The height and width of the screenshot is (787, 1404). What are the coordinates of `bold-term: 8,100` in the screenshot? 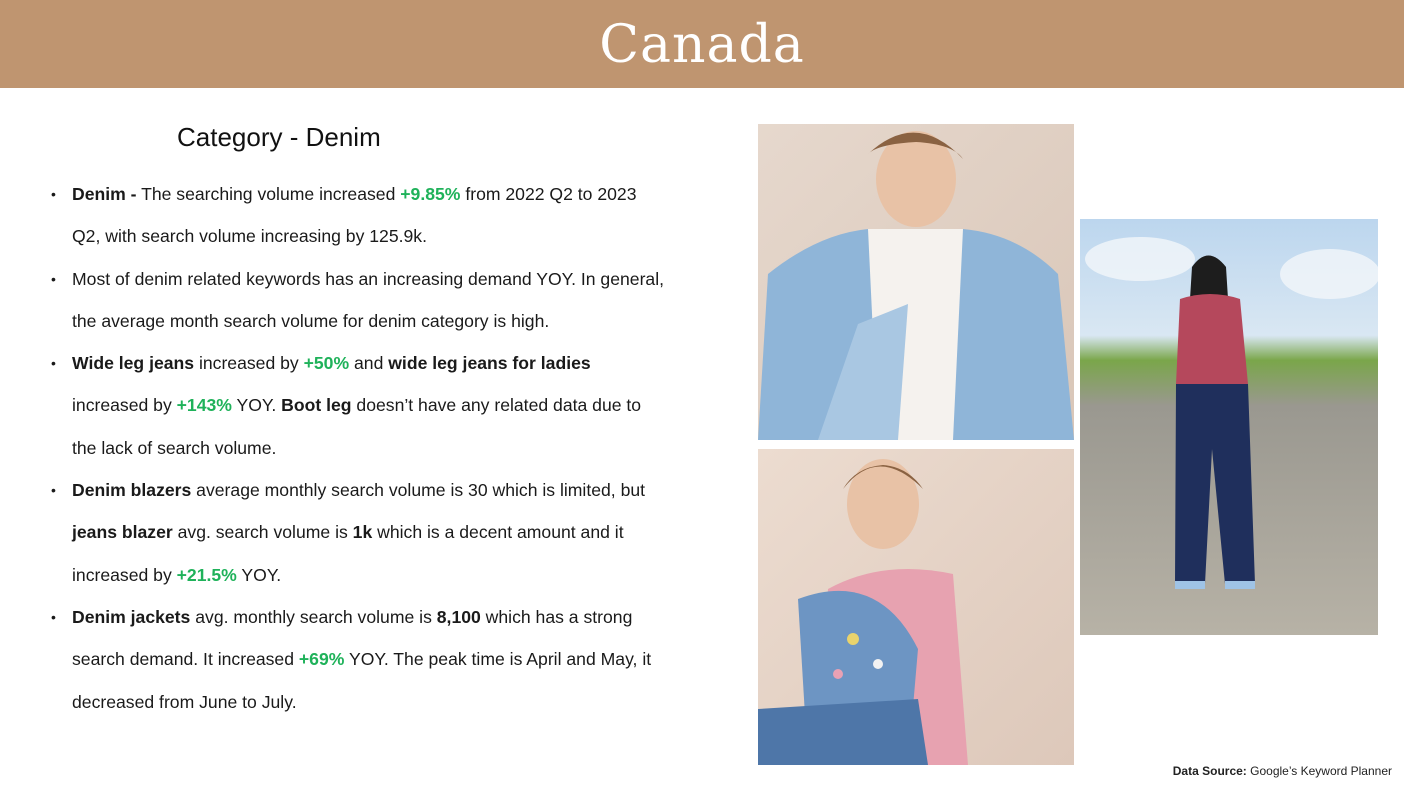 It's located at (458, 616).